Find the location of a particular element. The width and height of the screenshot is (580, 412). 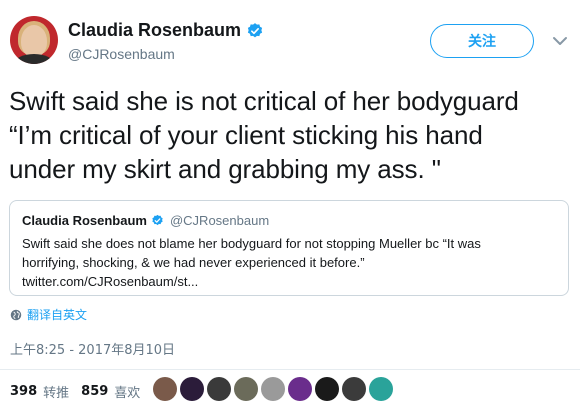

quoted-author-row: Claudia Rosenbaum @CJRosenbaum is located at coordinates (145, 220).